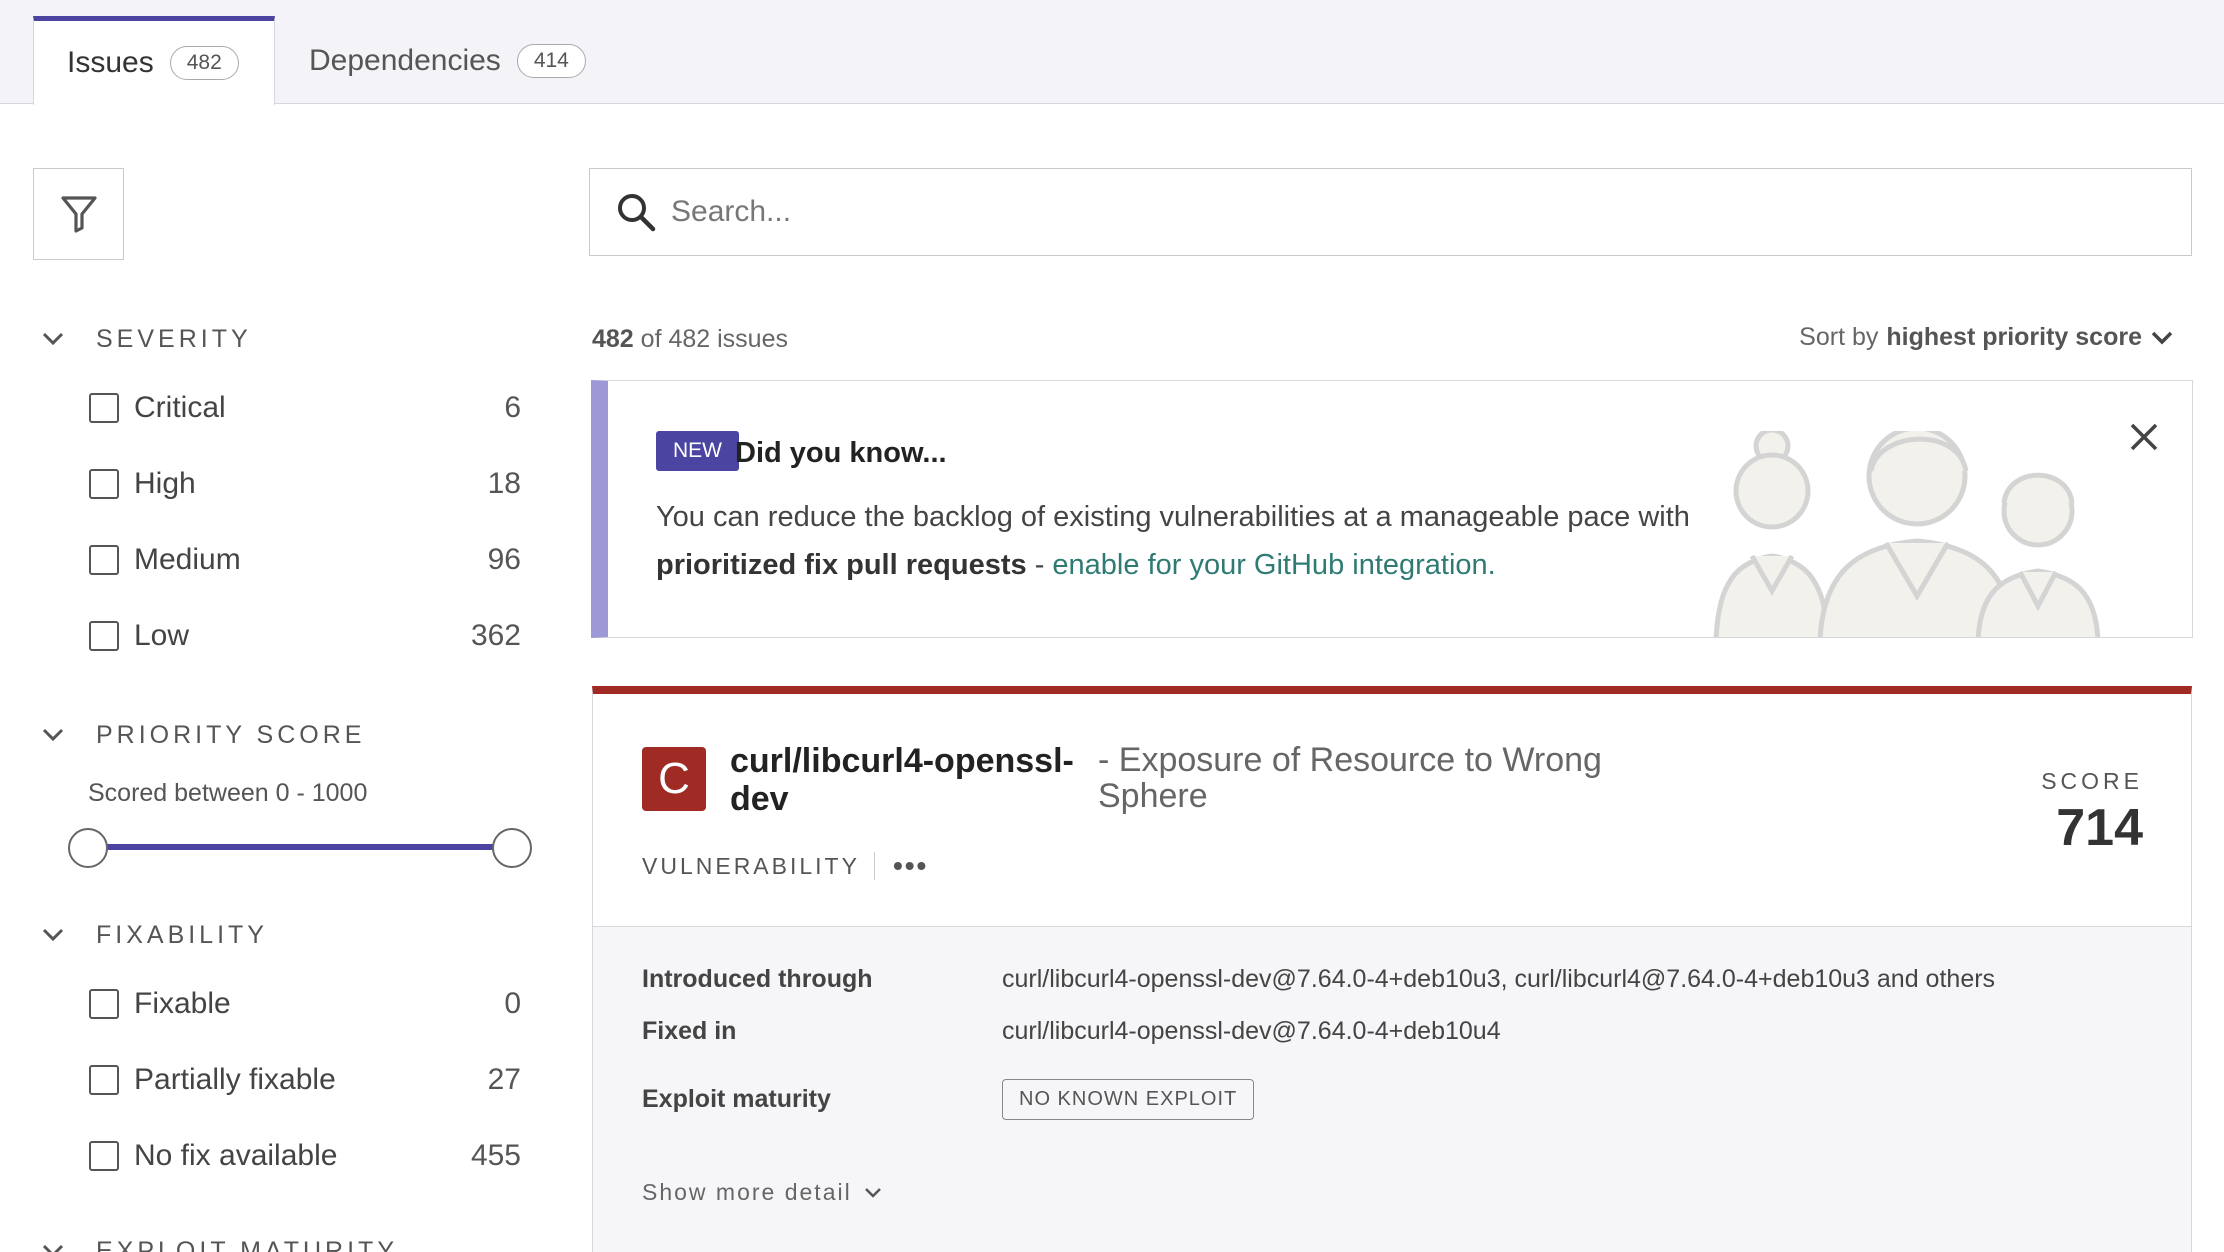 The height and width of the screenshot is (1252, 2224). I want to click on banner-text-bold: prioritized fix pull requests, so click(841, 565).